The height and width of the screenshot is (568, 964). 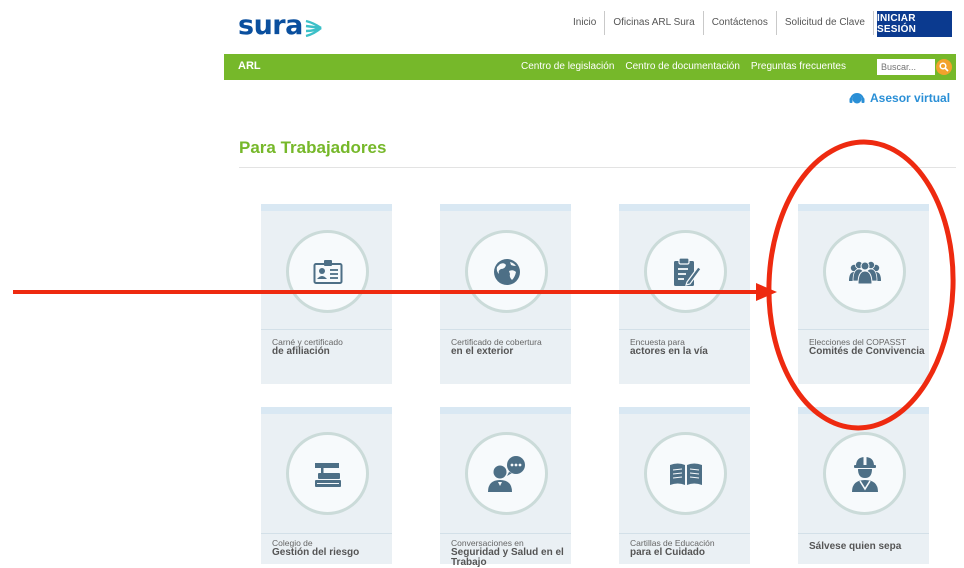 I want to click on card-title: Sálvese quien sepa, so click(x=855, y=546).